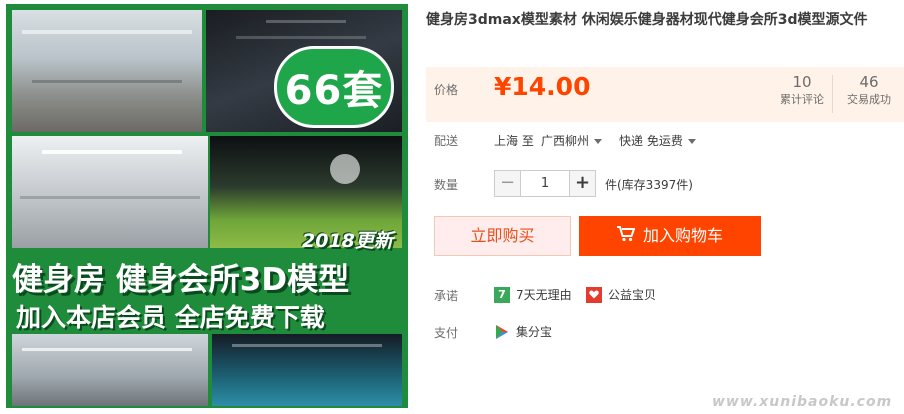 The height and width of the screenshot is (414, 904). I want to click on promise-seven-day-text: 7天无理由, so click(544, 295).